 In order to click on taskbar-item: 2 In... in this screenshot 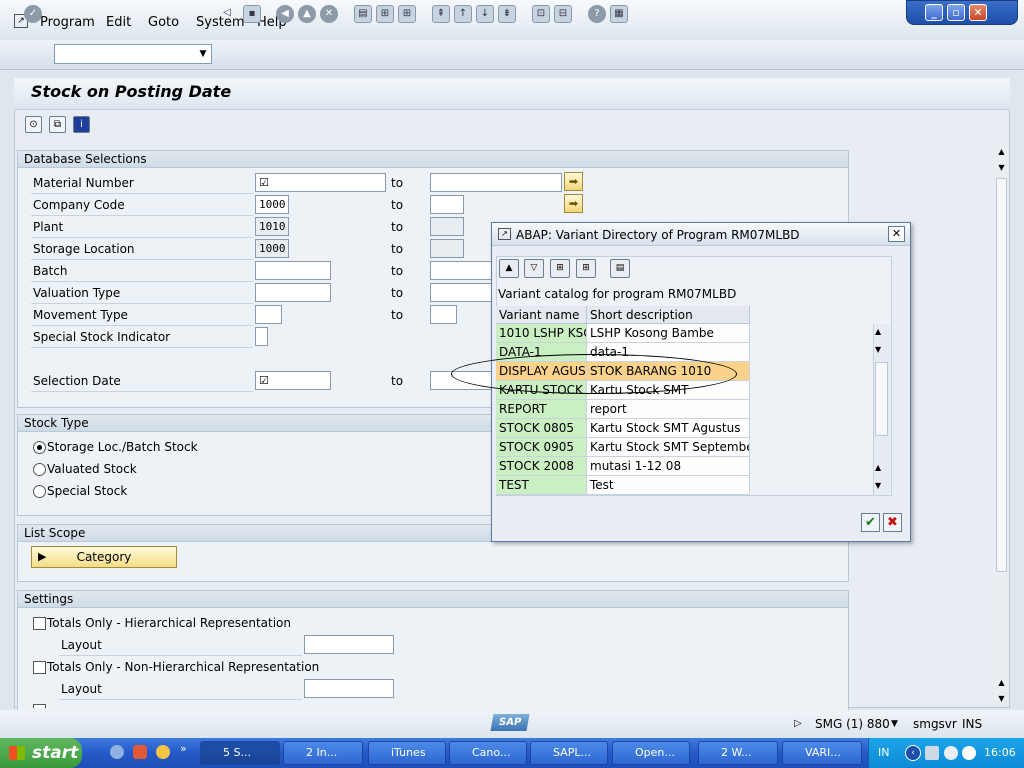, I will do `click(323, 753)`.